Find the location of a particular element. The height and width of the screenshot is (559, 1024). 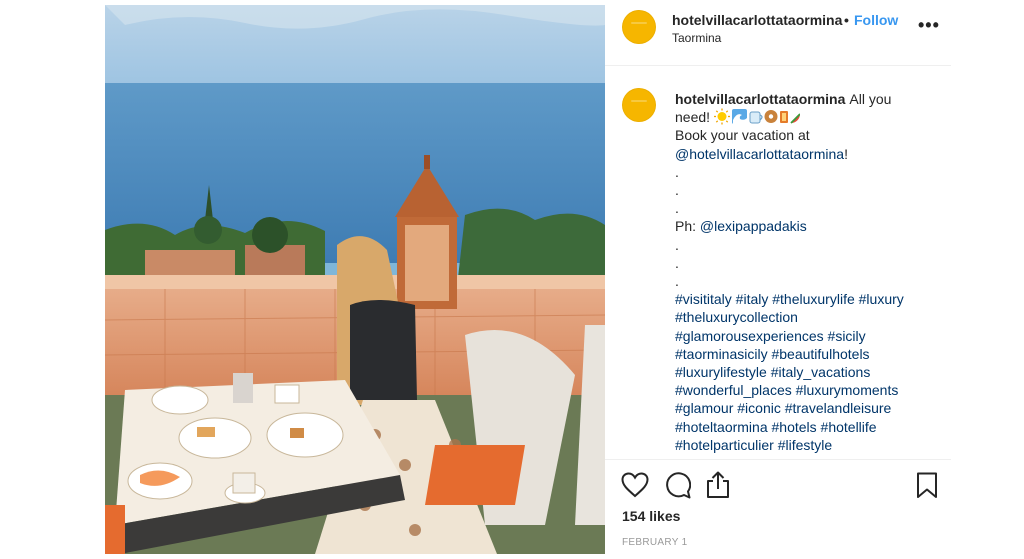

actions-bar: 154 likes FEBRUARY 1 is located at coordinates (778, 507).